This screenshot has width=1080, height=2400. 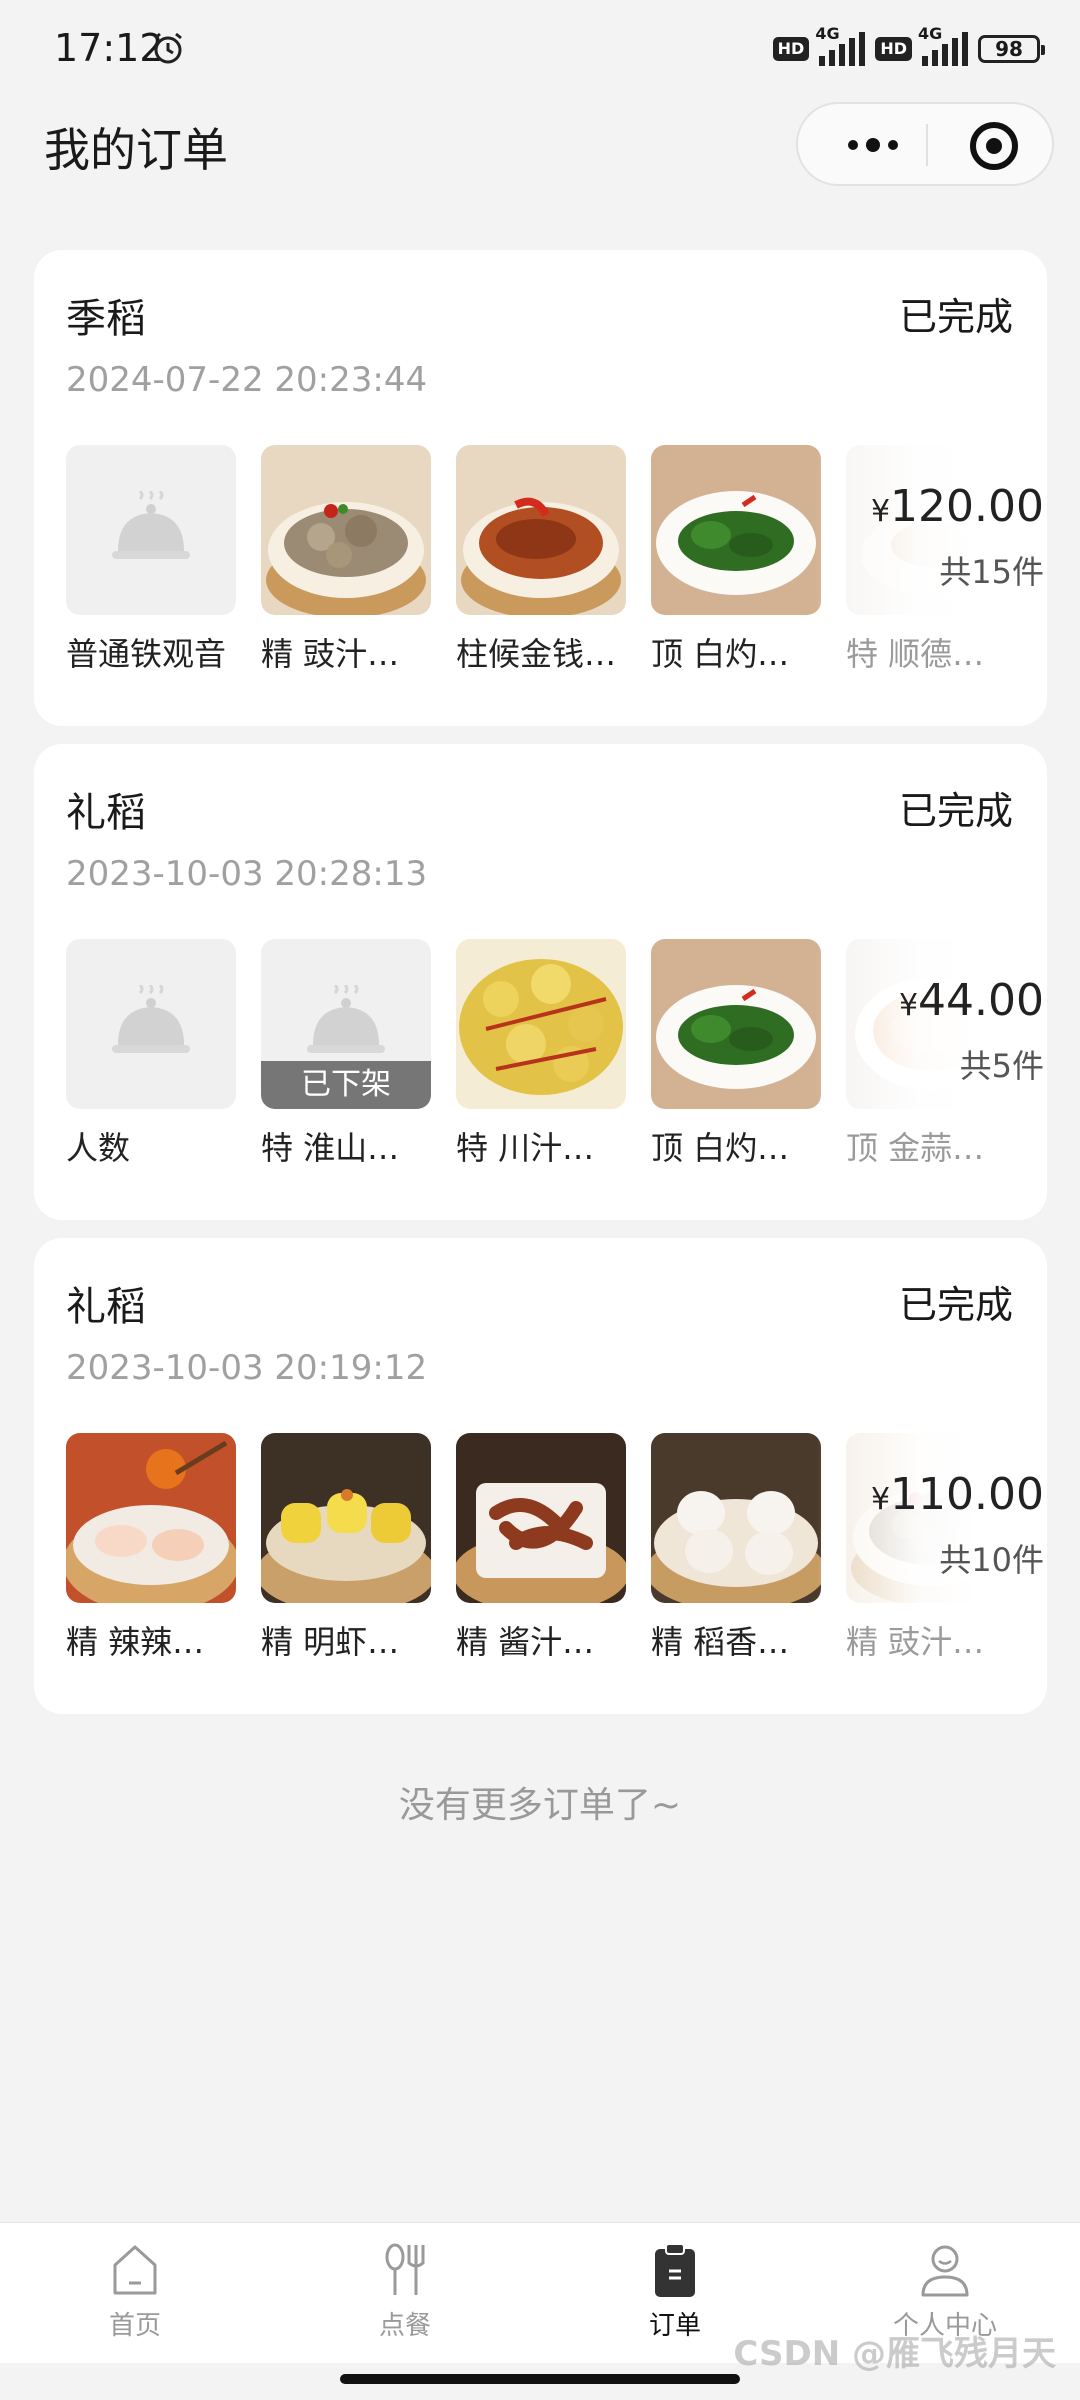 What do you see at coordinates (168, 48) in the screenshot?
I see `alarm-icon` at bounding box center [168, 48].